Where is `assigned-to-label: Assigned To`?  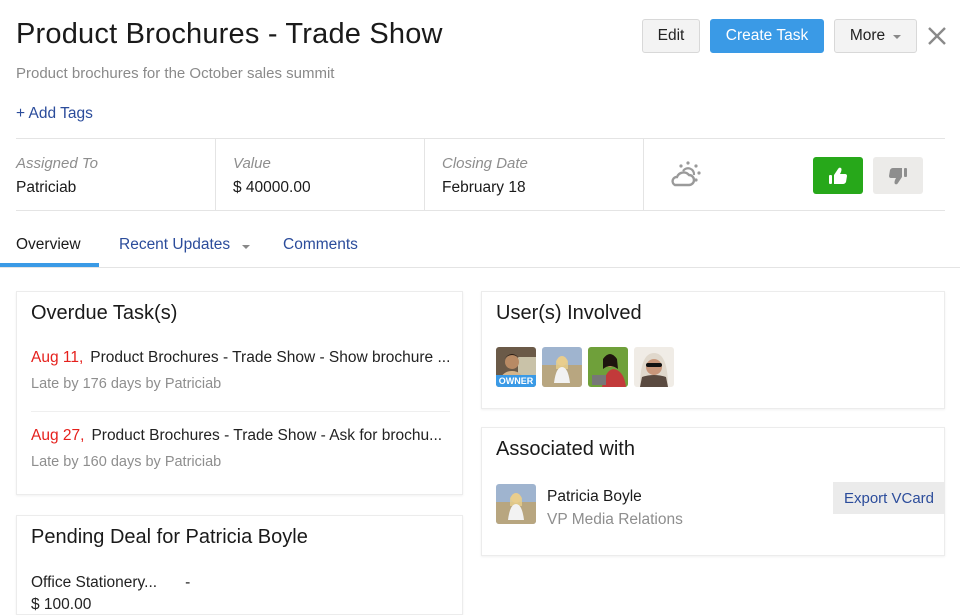
assigned-to-label: Assigned To is located at coordinates (57, 163).